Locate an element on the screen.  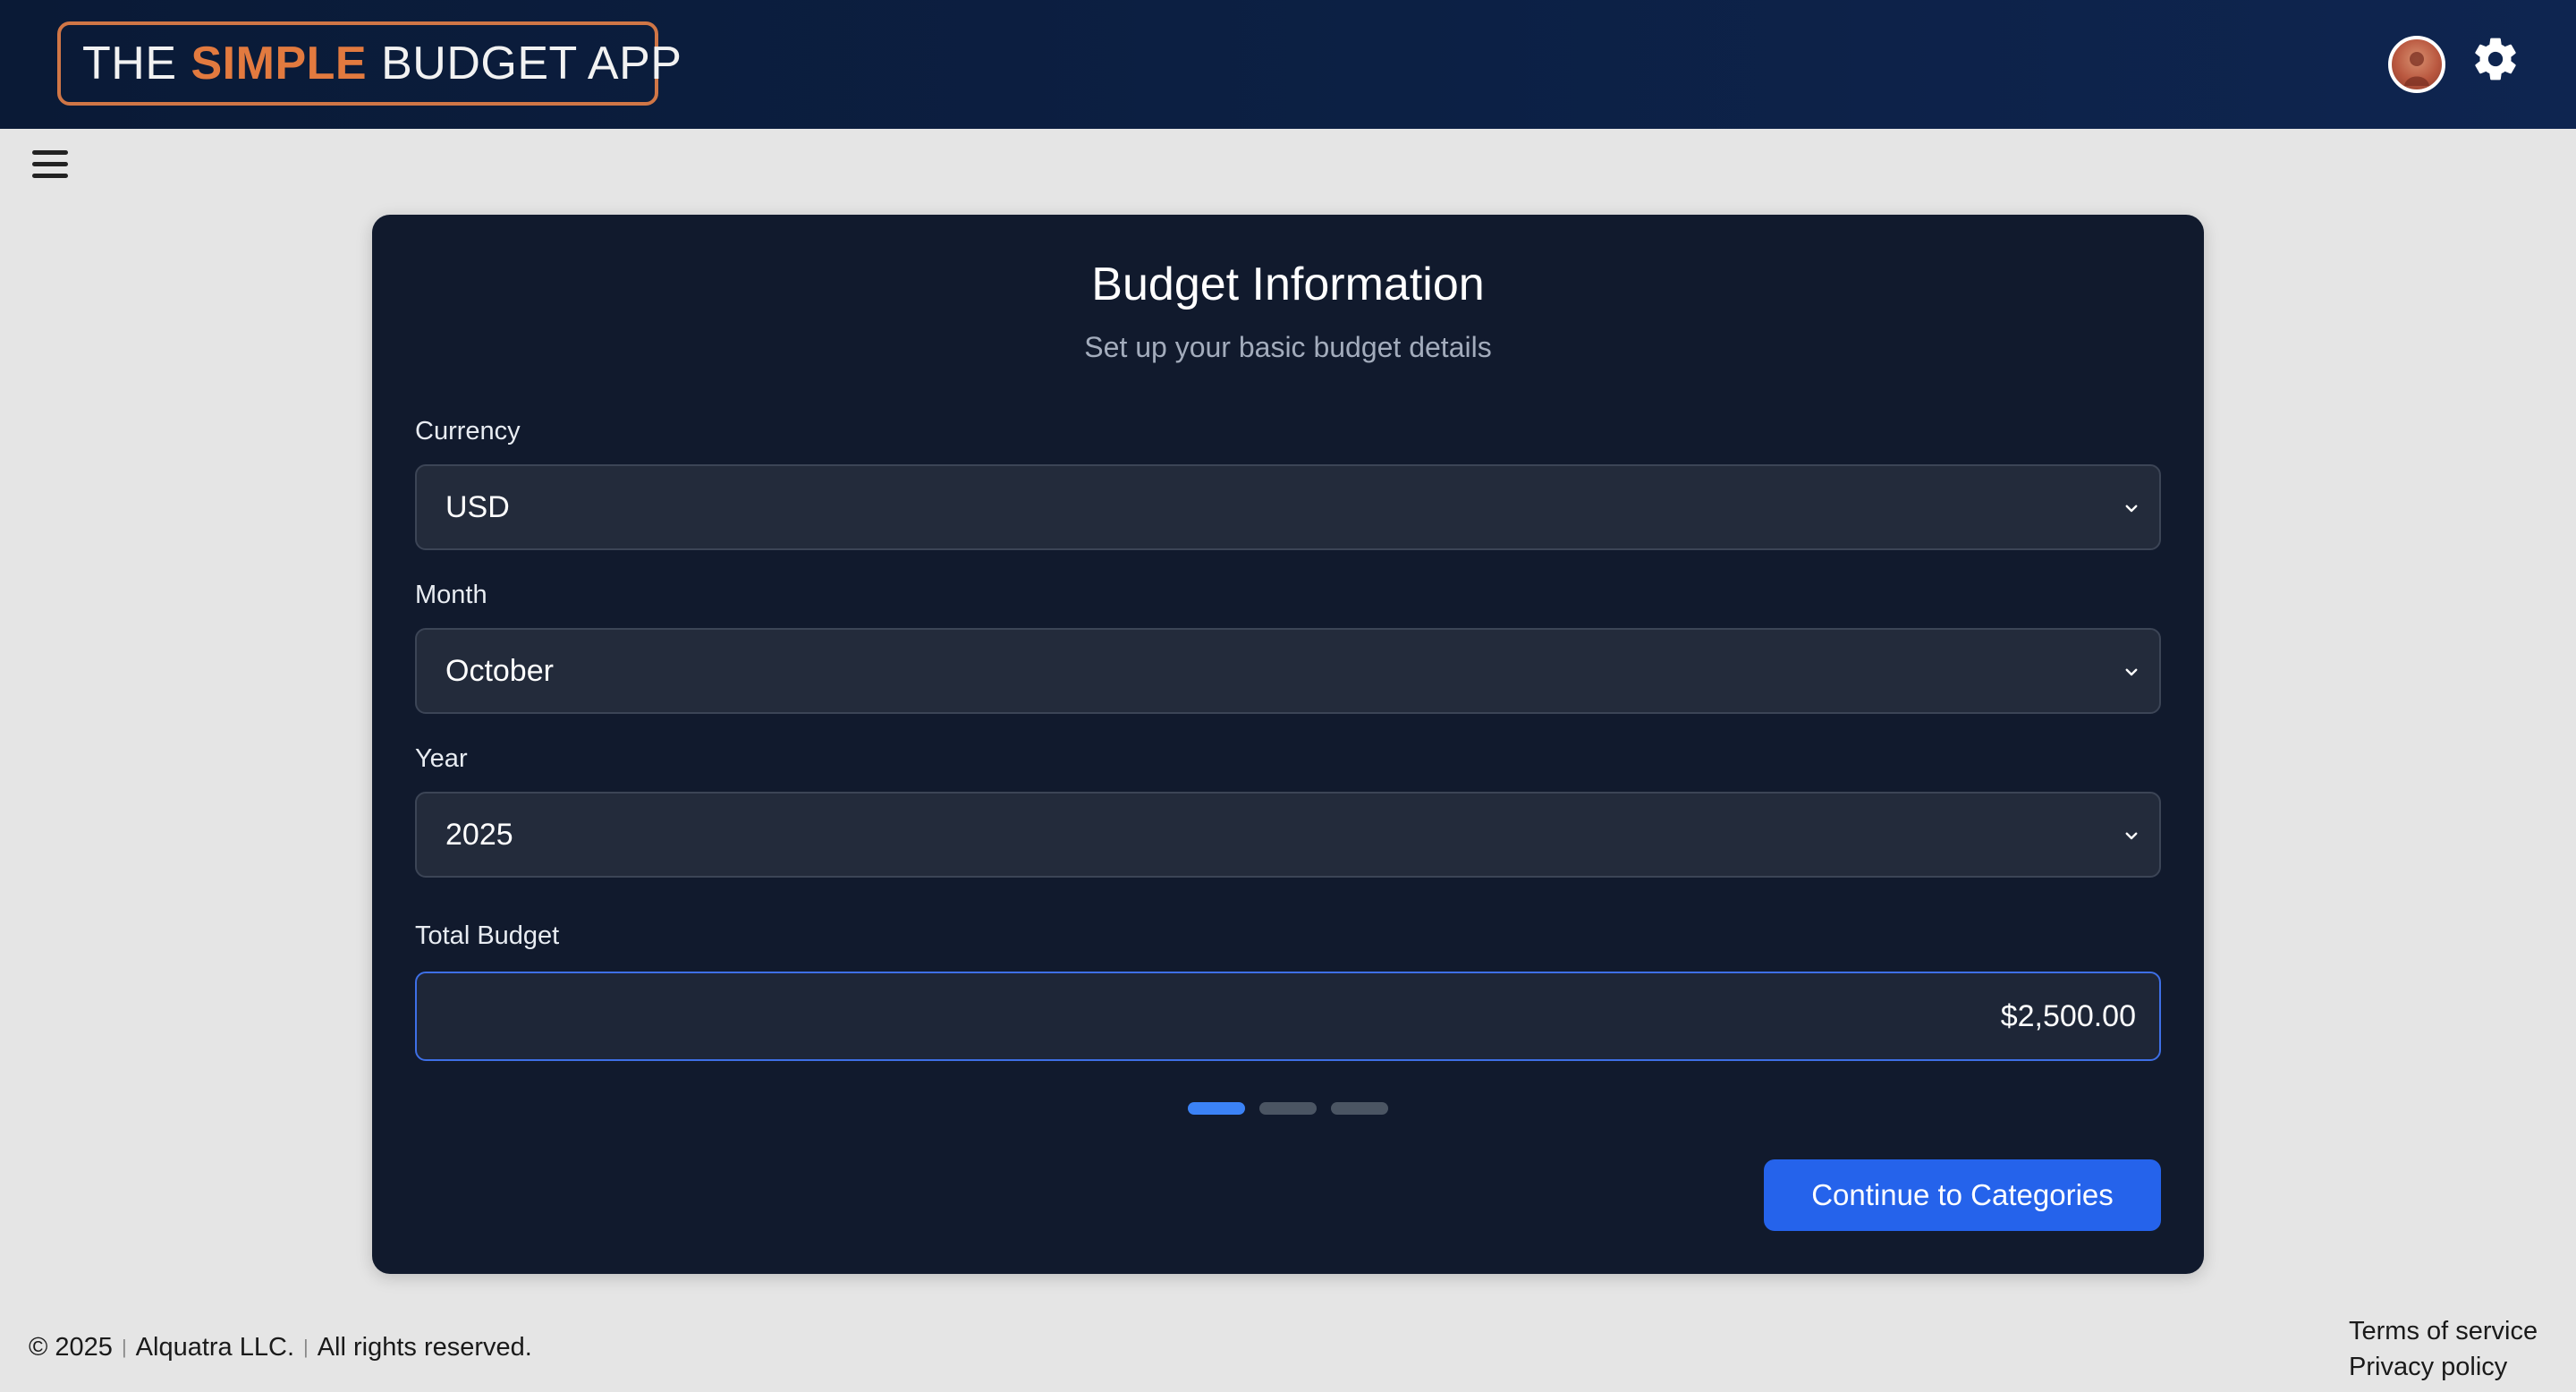
app-logo: THE SIMPLE BUDGET APP is located at coordinates (369, 63).